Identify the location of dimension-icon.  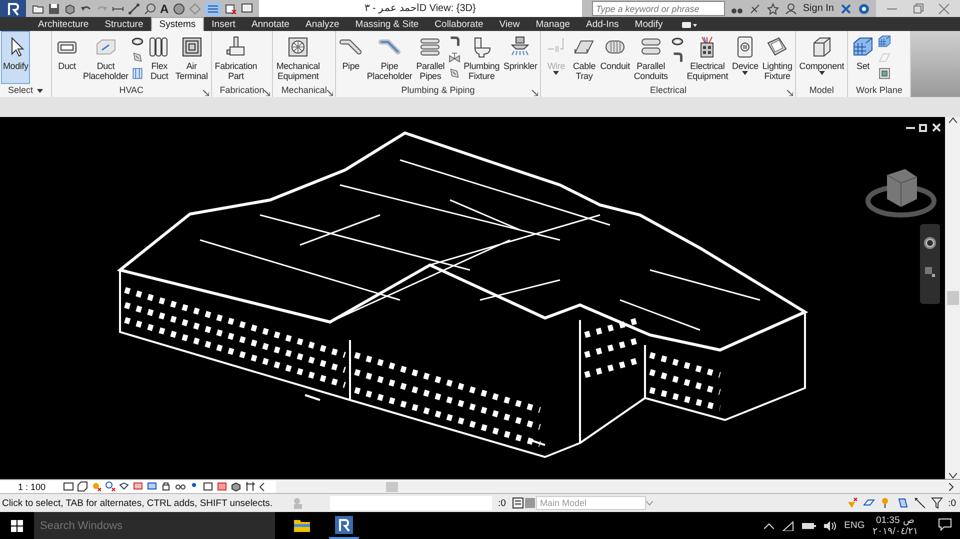
(134, 8).